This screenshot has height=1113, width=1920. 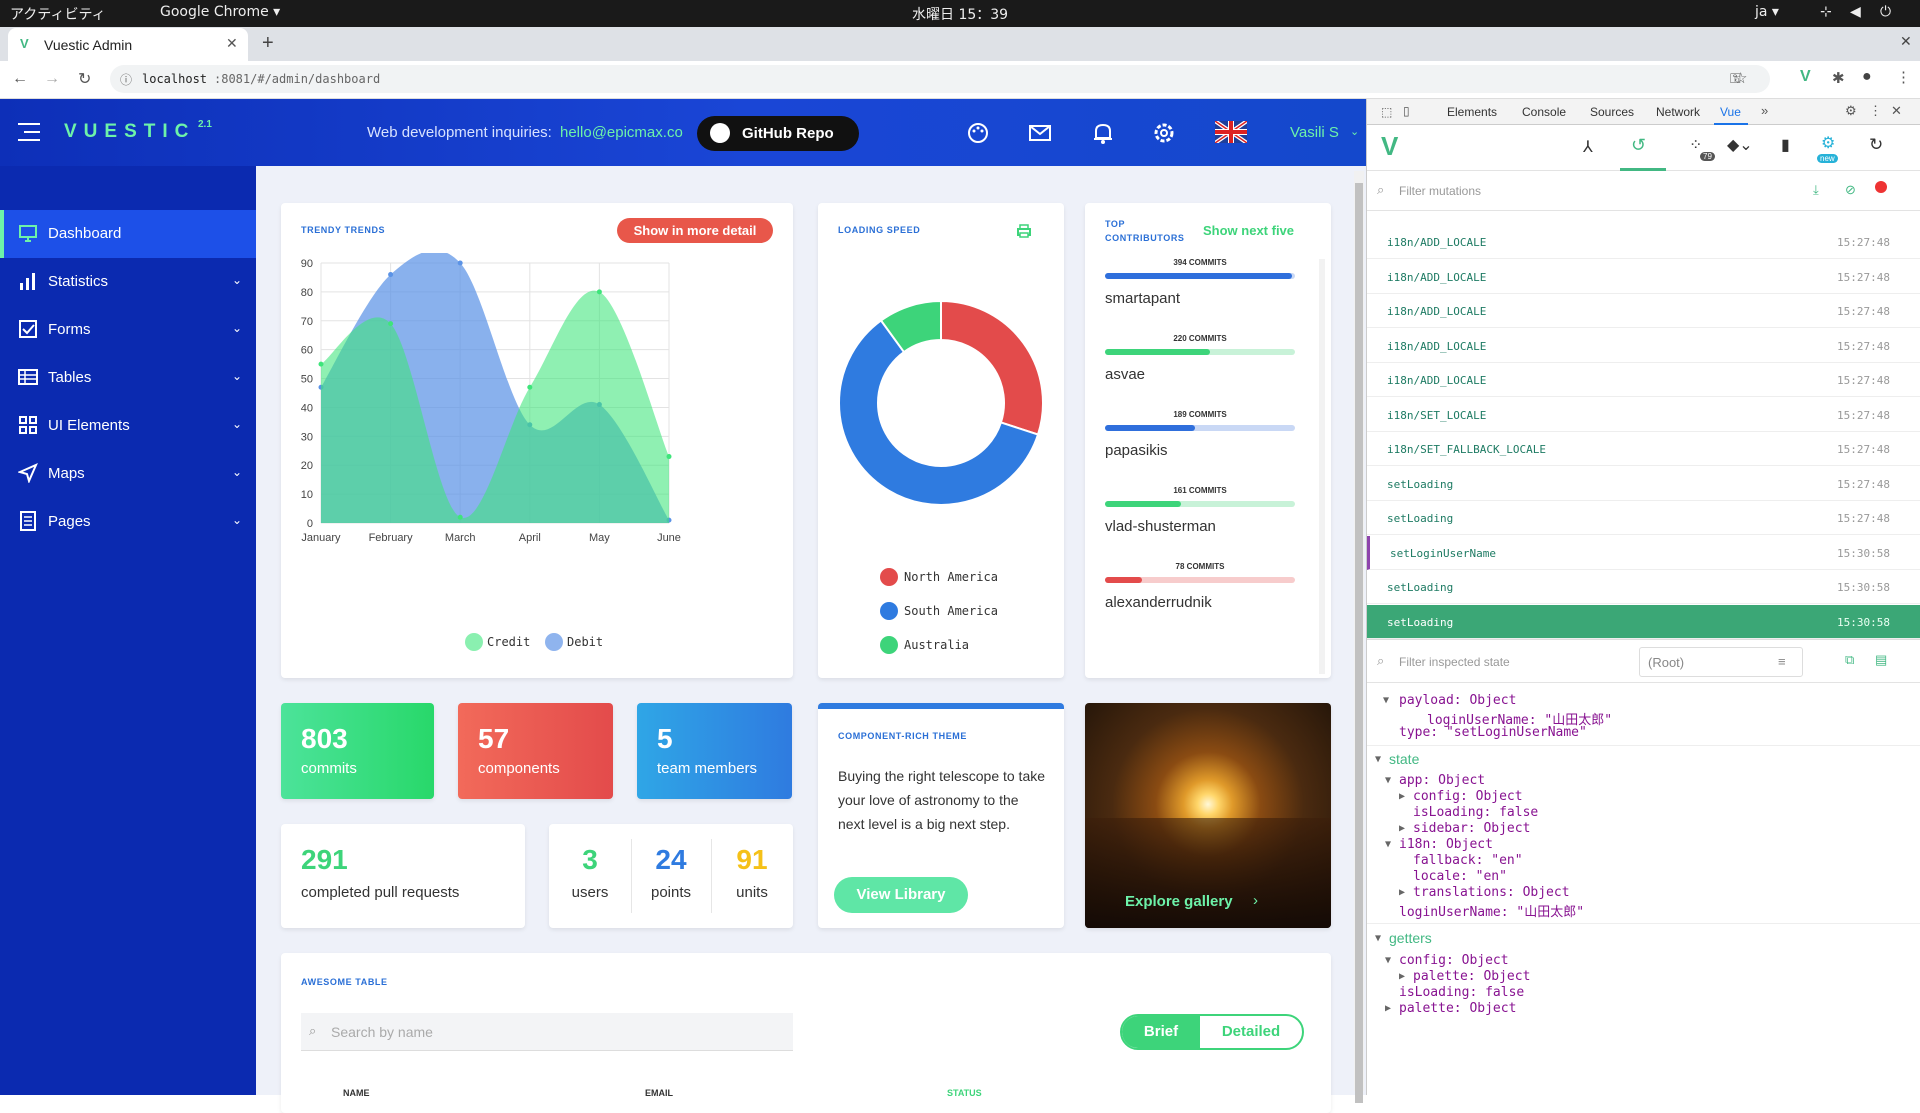 What do you see at coordinates (1851, 111) in the screenshot?
I see `devtools-settings-icon: ⚙` at bounding box center [1851, 111].